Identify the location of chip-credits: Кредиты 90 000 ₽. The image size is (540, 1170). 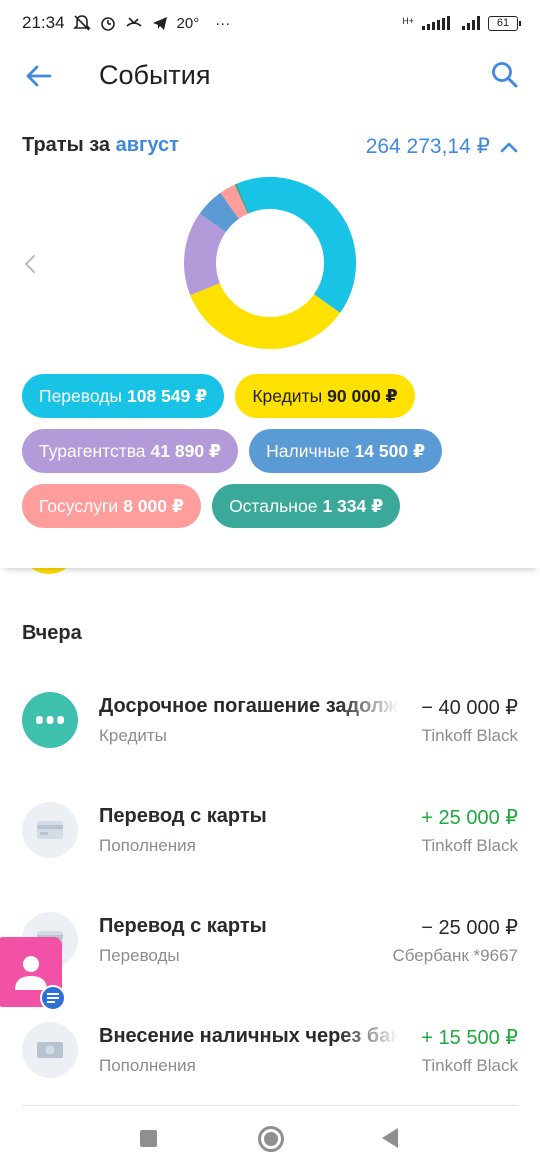
(325, 396).